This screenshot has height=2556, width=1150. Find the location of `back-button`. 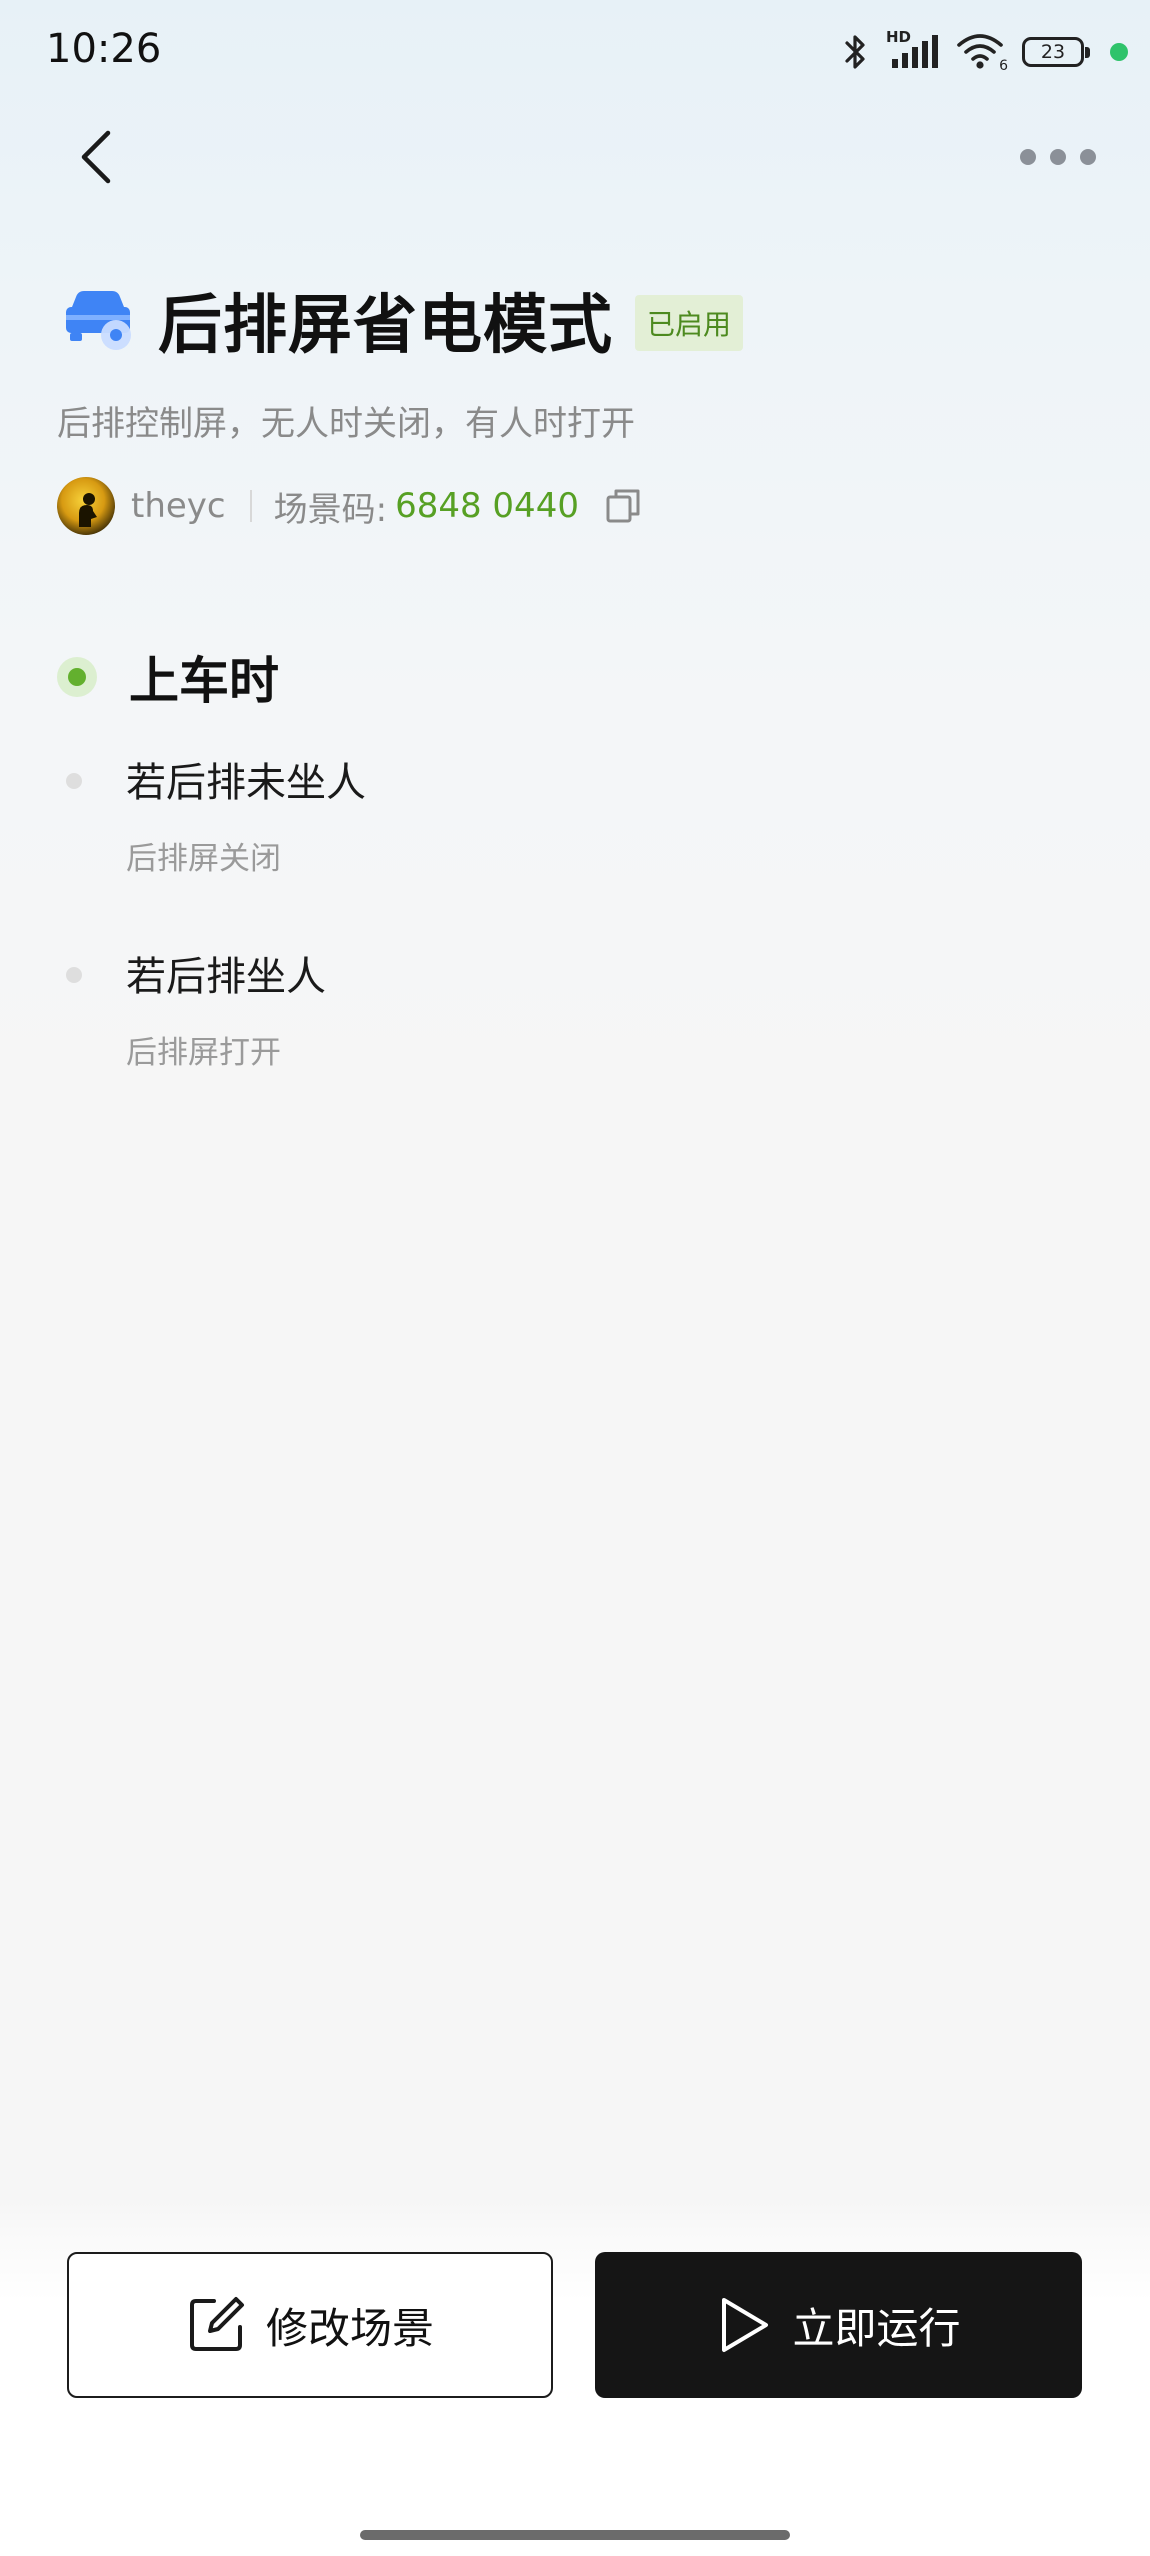

back-button is located at coordinates (100, 157).